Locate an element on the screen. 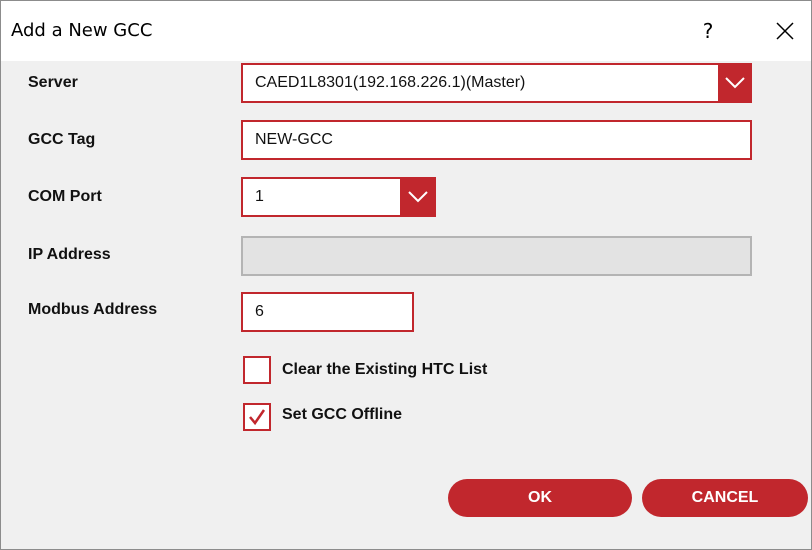 The image size is (812, 550). com-port-dropdown-arrow is located at coordinates (418, 197).